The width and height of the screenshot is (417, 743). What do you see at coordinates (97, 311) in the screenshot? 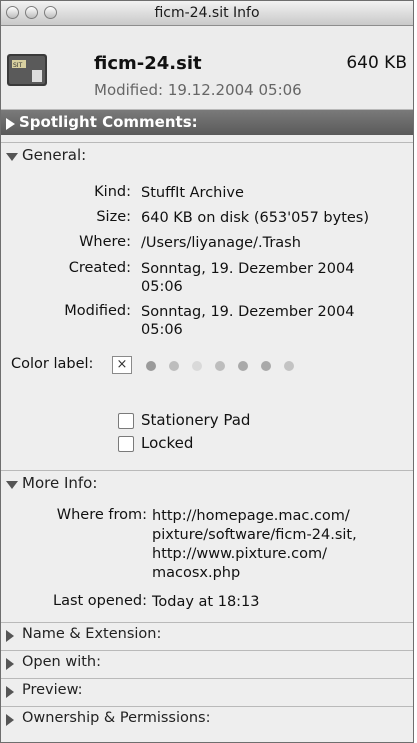
I see `modified-label: Modified:` at bounding box center [97, 311].